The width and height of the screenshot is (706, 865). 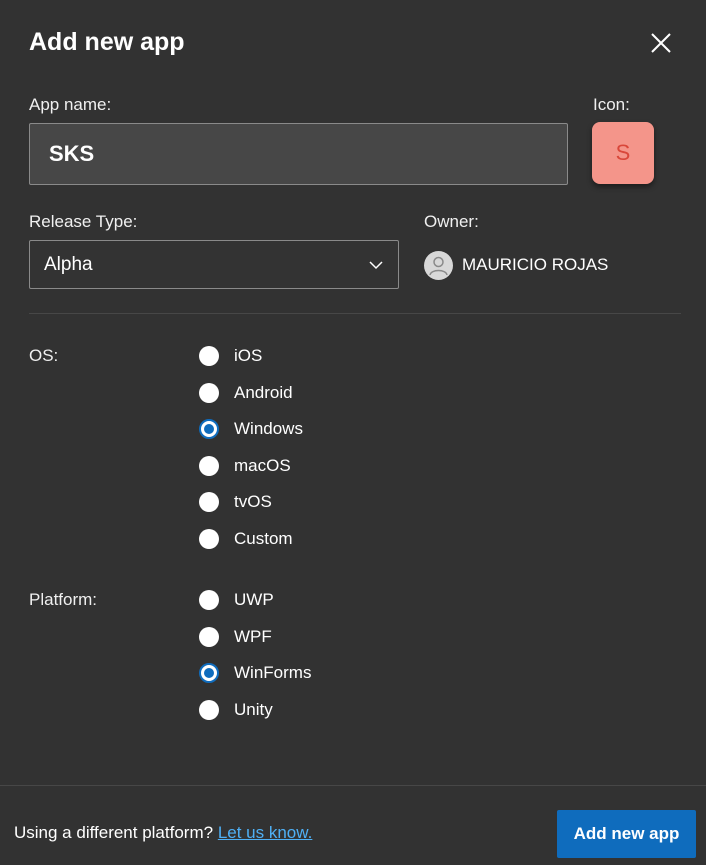 What do you see at coordinates (107, 42) in the screenshot?
I see `dialog-title: Add new app` at bounding box center [107, 42].